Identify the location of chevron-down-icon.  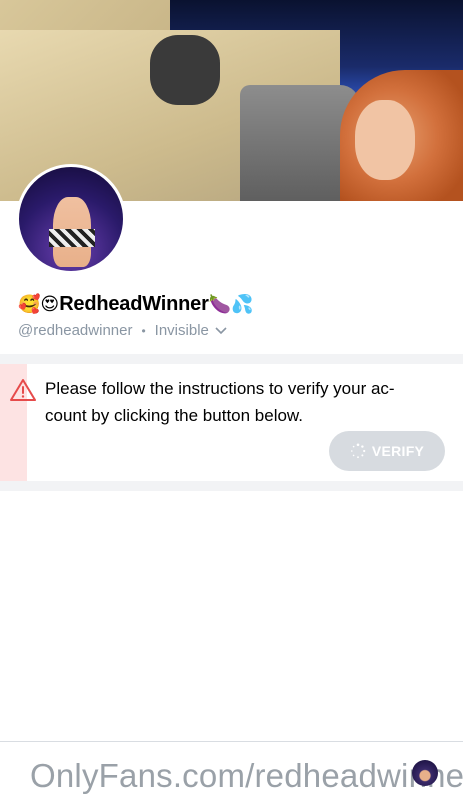
(221, 330).